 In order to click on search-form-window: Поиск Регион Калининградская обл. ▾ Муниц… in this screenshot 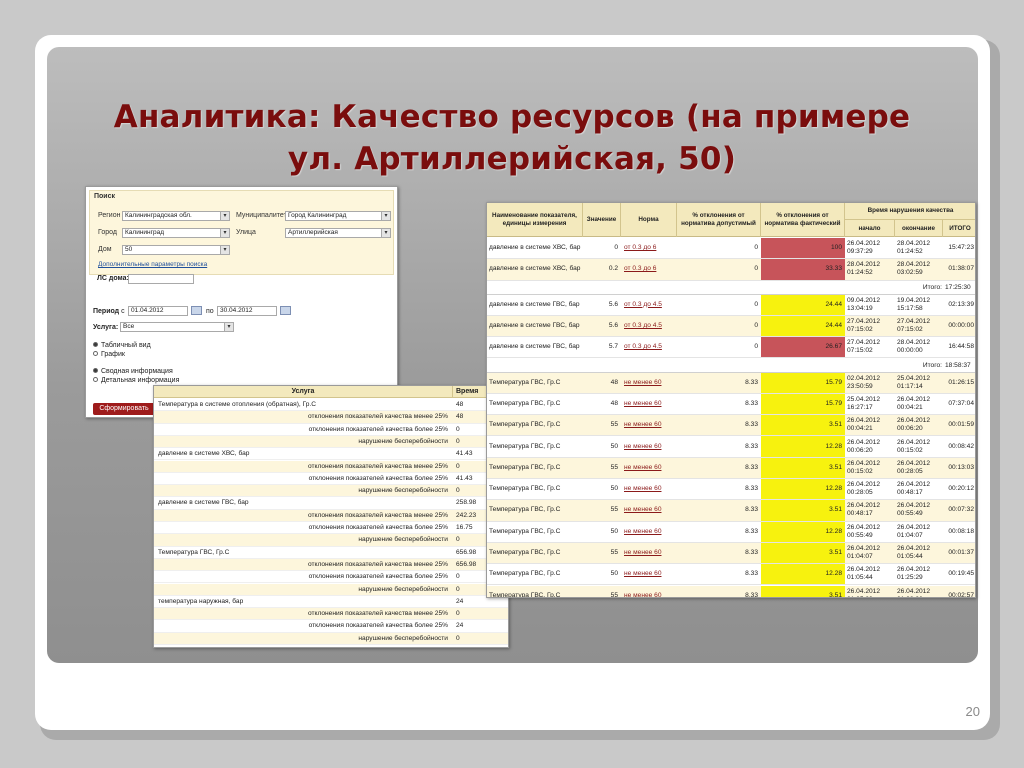, I will do `click(241, 302)`.